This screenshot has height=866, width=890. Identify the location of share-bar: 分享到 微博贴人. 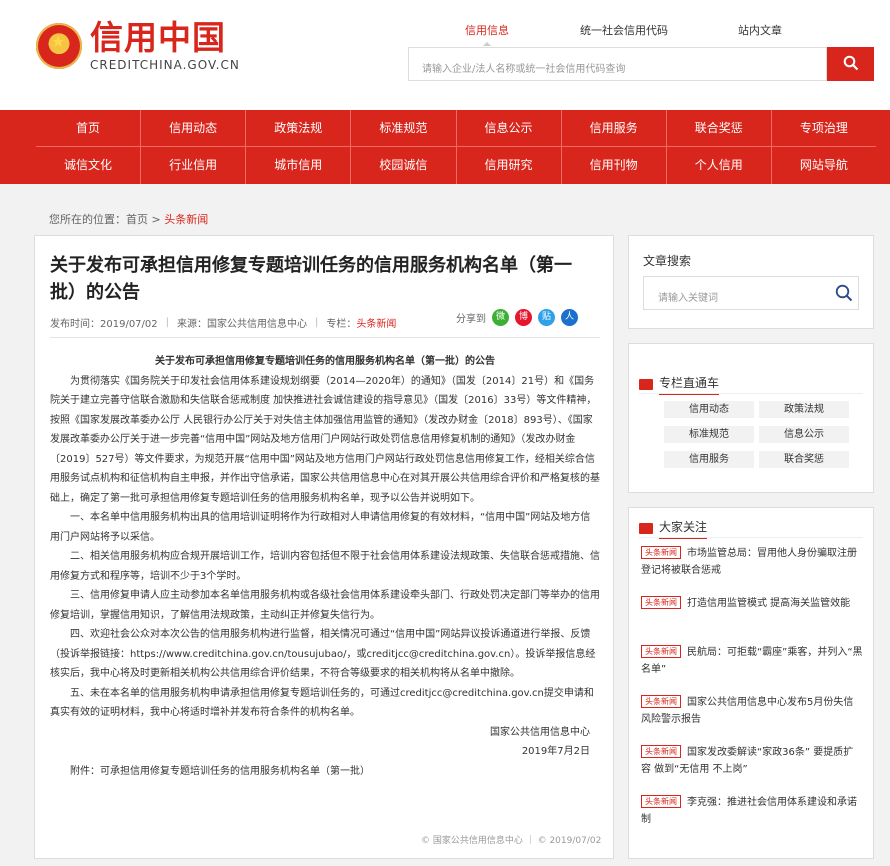
(517, 317).